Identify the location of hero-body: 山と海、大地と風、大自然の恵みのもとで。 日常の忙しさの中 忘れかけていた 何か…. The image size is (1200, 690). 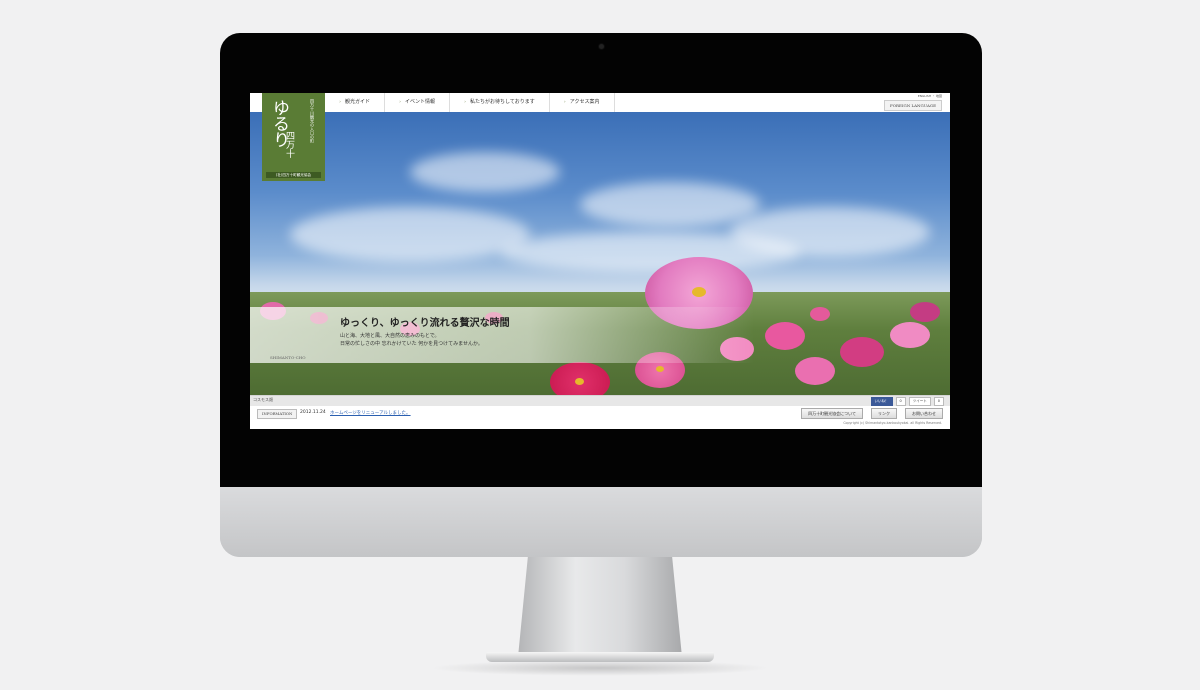
(411, 340).